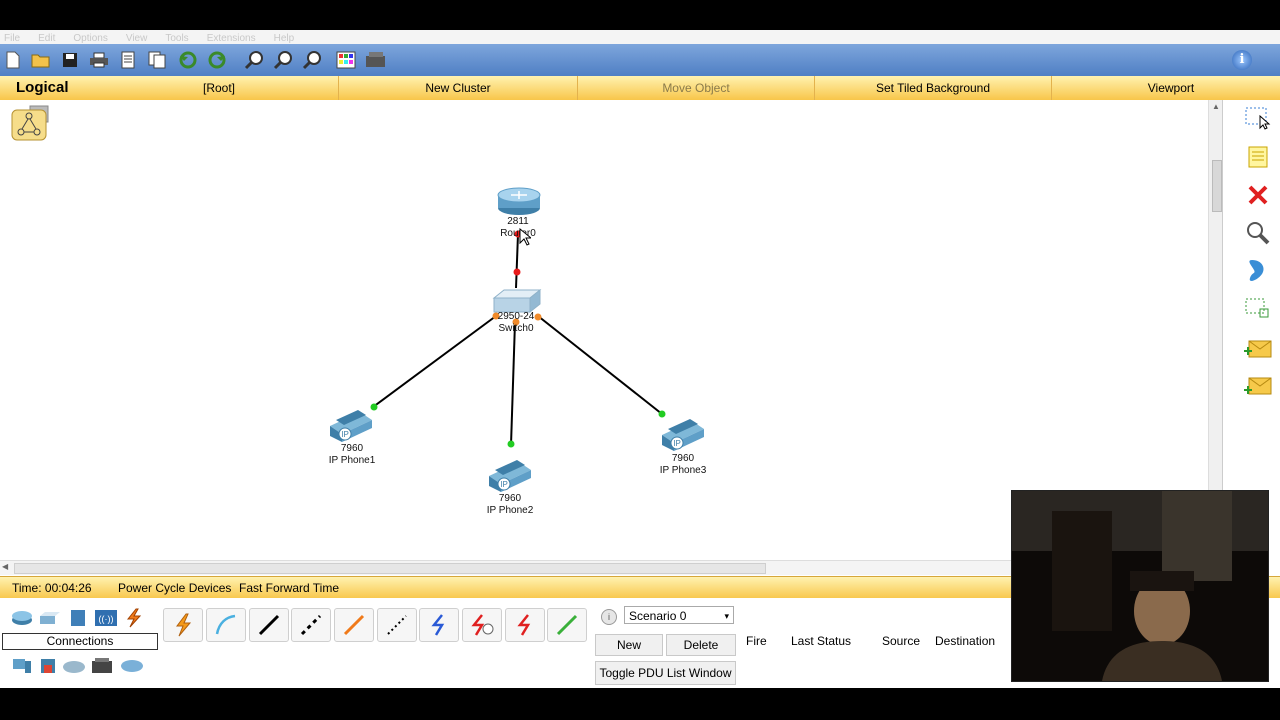  Describe the element at coordinates (640, 37) in the screenshot. I see `menu-bar: File Edit Options View Tools Extensions Help` at that location.